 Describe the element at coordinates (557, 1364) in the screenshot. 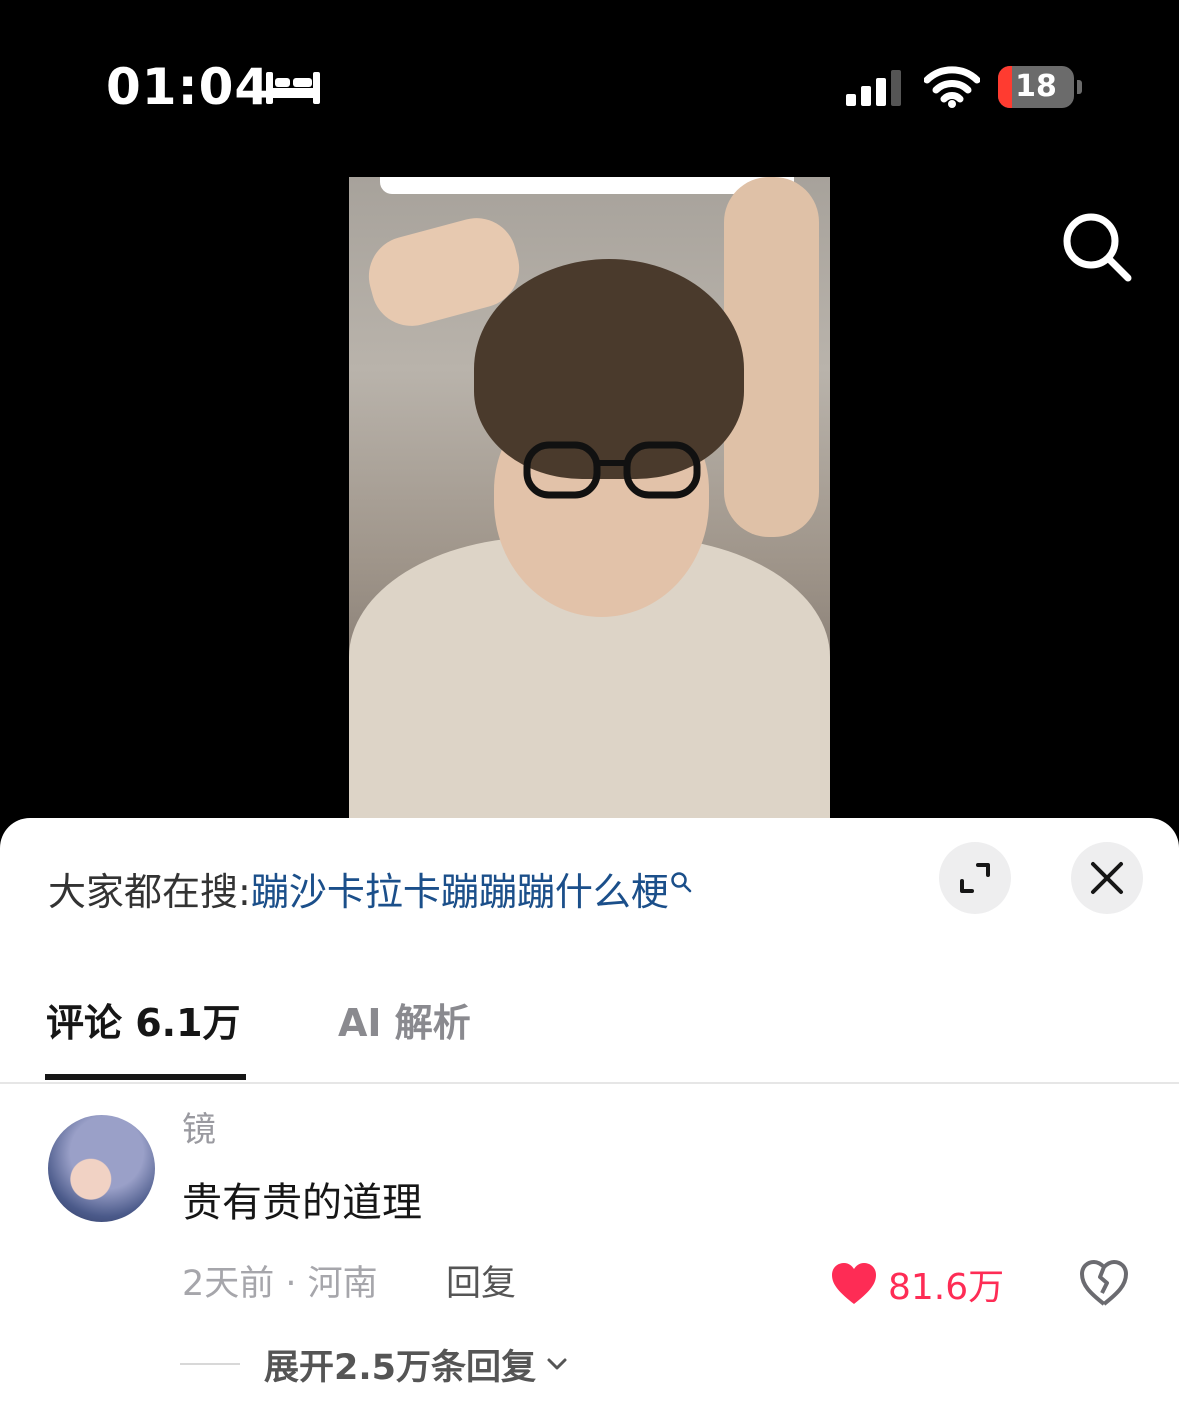

I see `chevron-down-icon` at that location.